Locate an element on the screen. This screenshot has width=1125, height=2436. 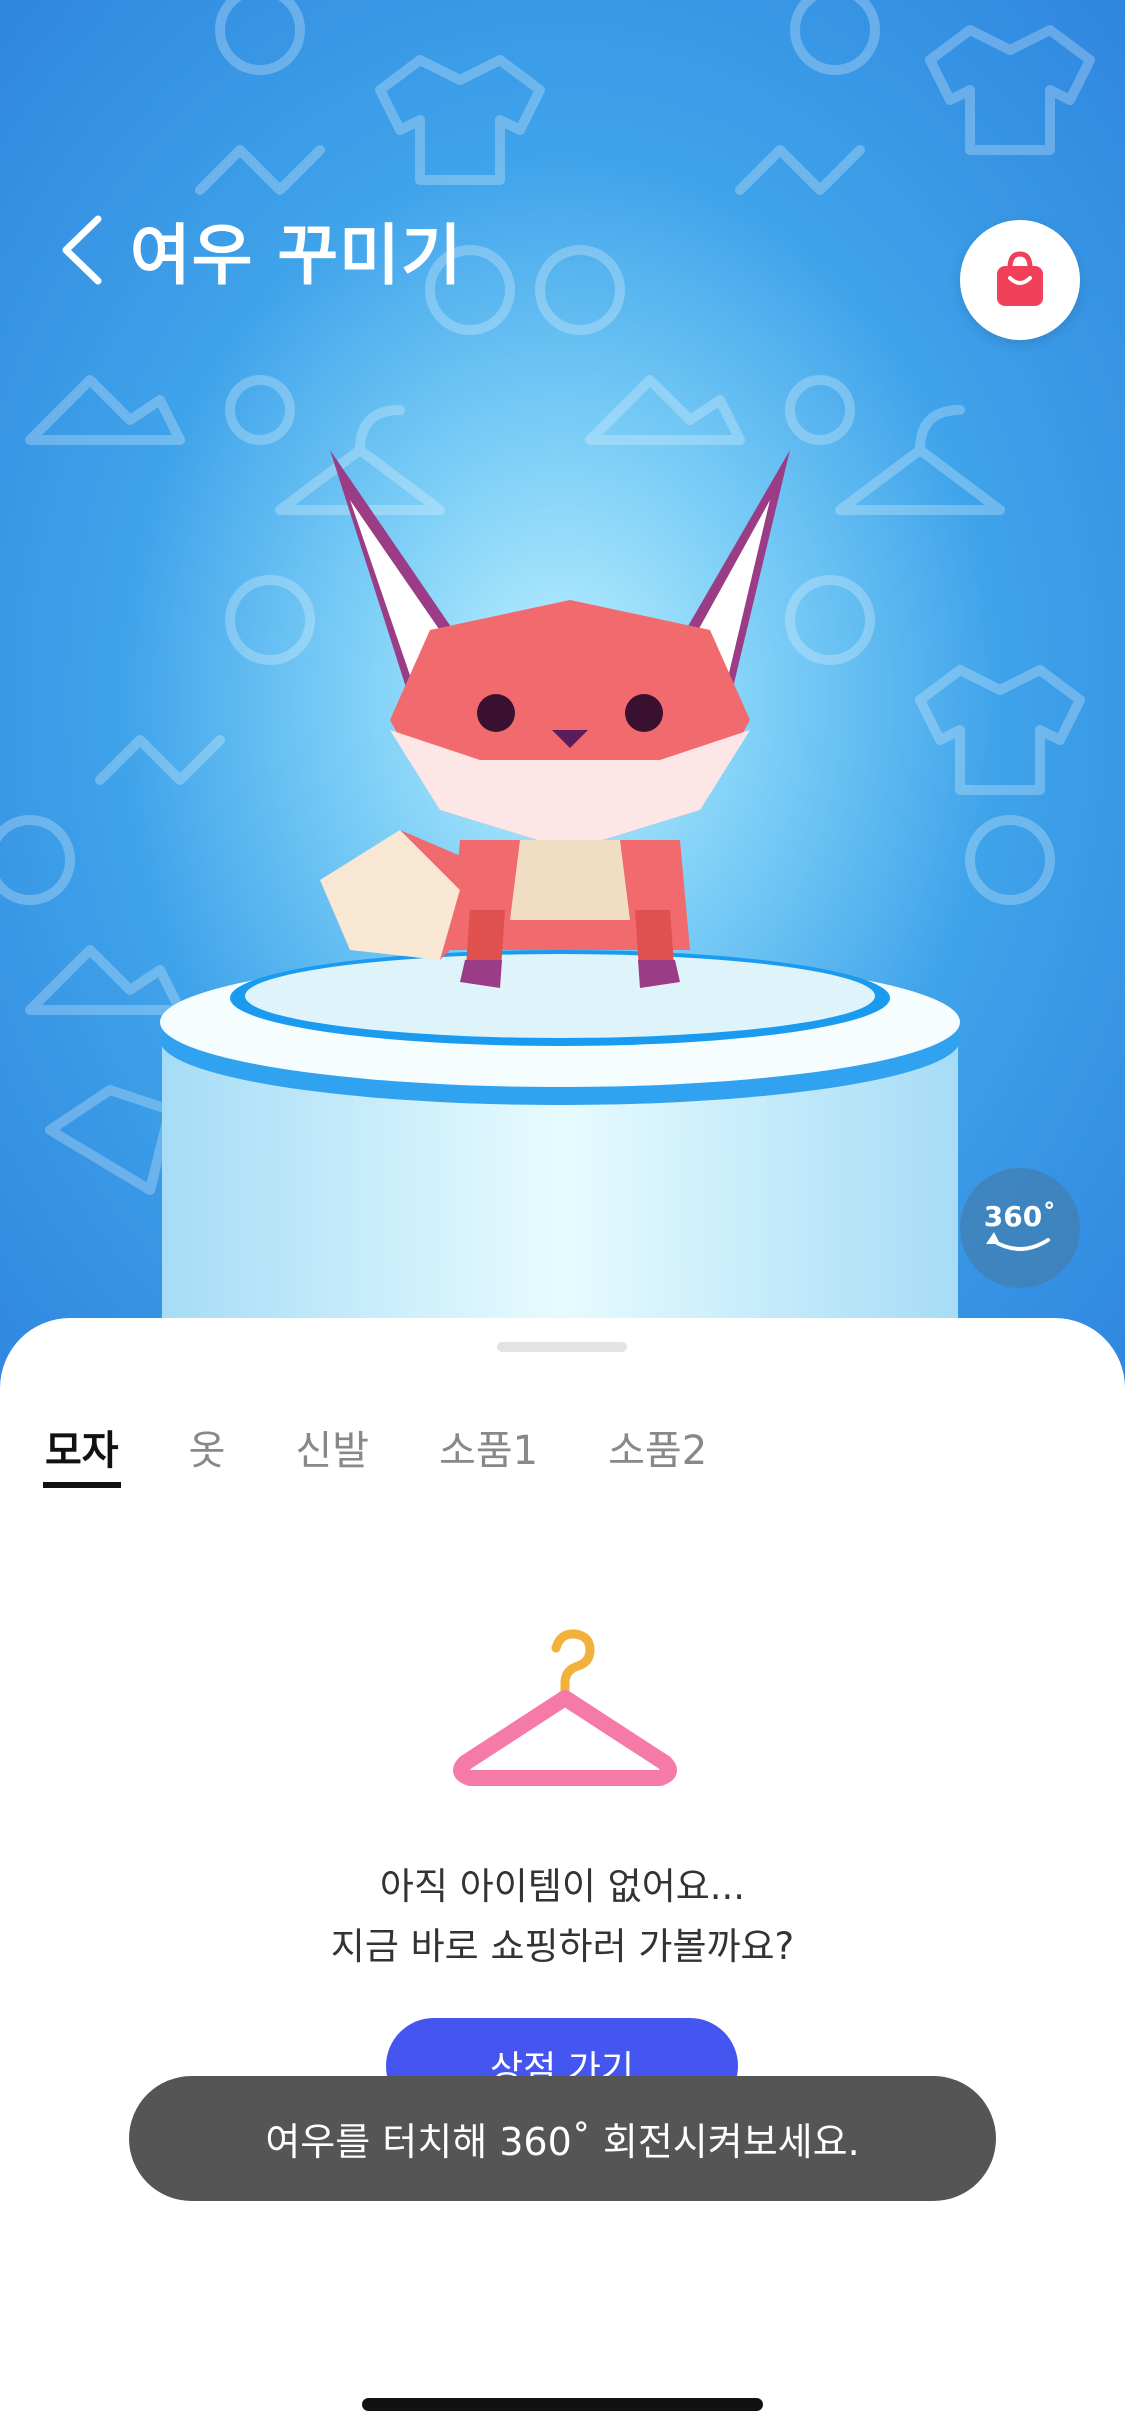
tab-hat: 모자 is located at coordinates (82, 1448).